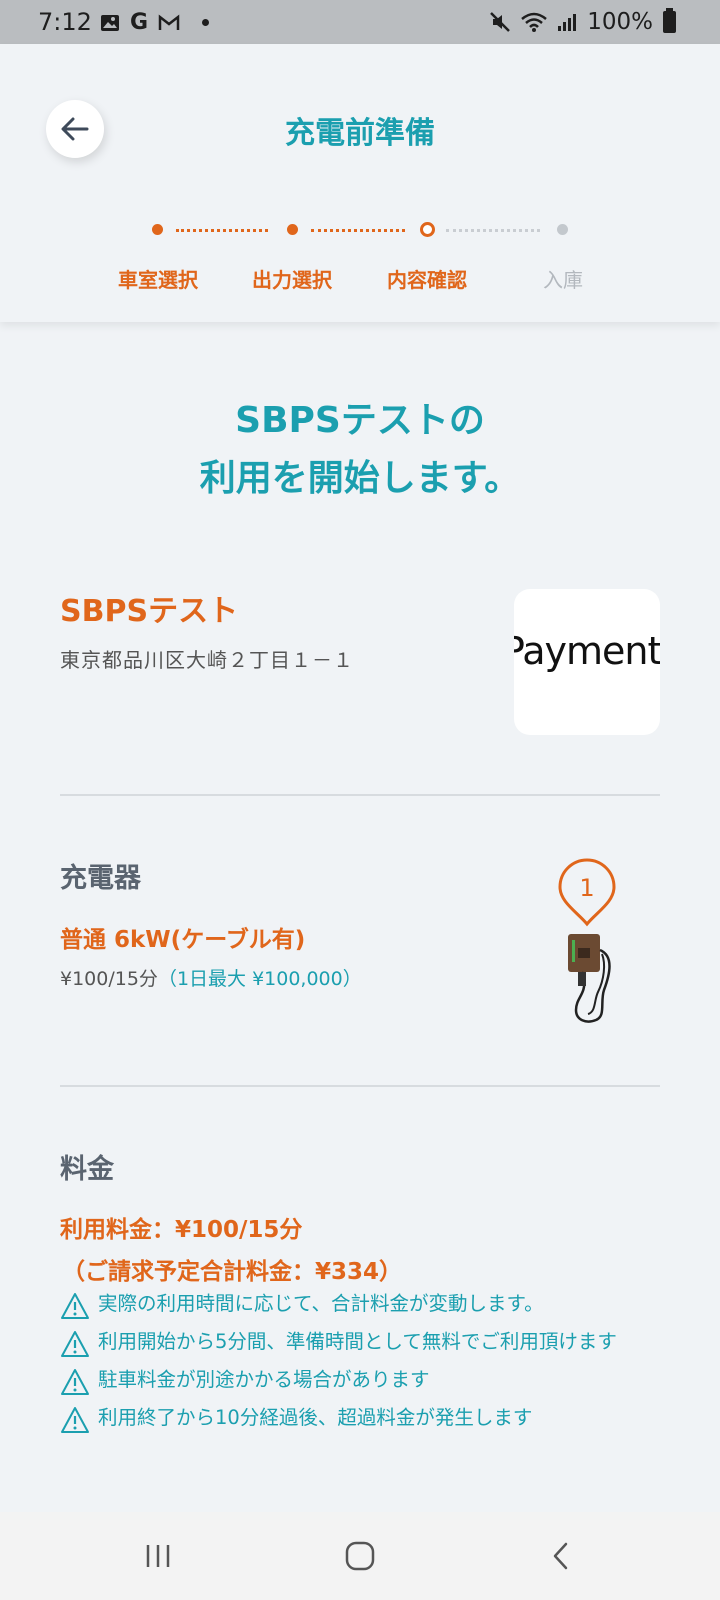 The height and width of the screenshot is (1600, 720). Describe the element at coordinates (360, 133) in the screenshot. I see `page-title: 充電前準備` at that location.